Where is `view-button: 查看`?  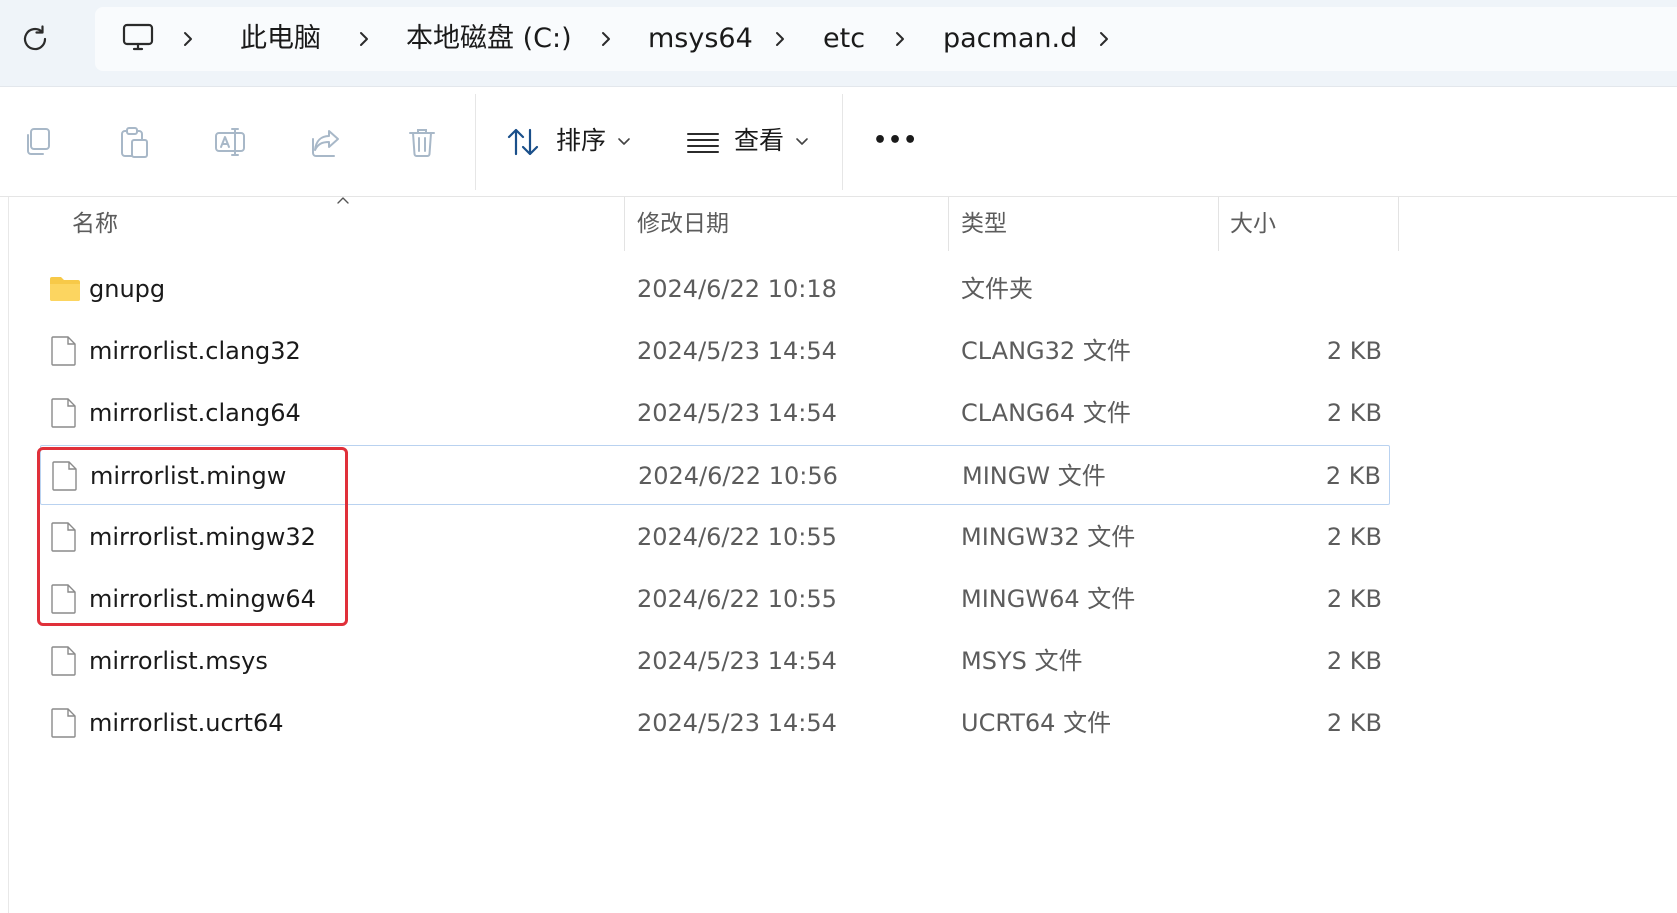 view-button: 查看 is located at coordinates (759, 141).